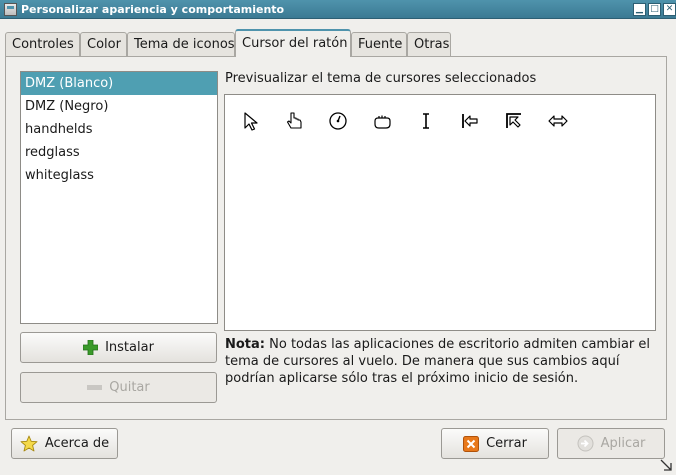  Describe the element at coordinates (129, 387) in the screenshot. I see `remove-label: Quitar` at that location.